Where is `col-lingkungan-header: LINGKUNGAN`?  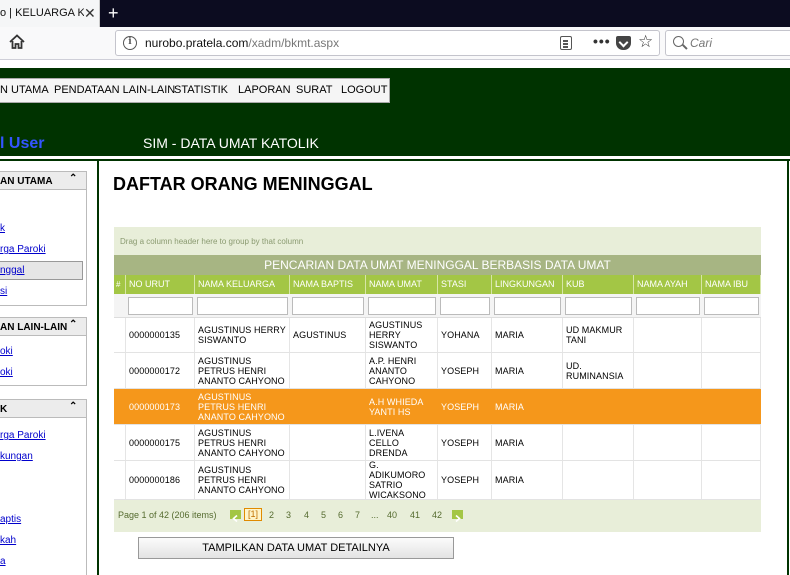
col-lingkungan-header: LINGKUNGAN is located at coordinates (527, 284).